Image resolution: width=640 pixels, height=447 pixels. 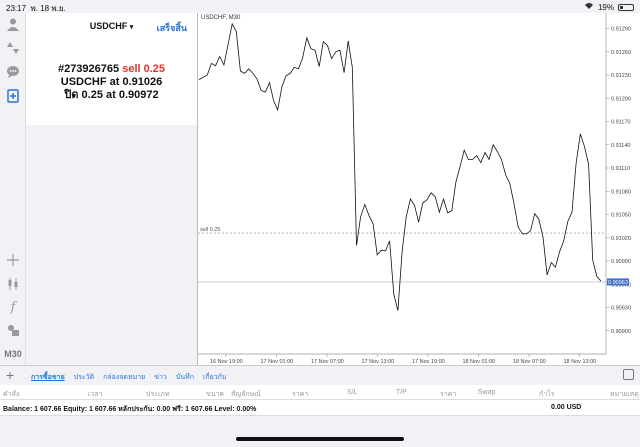 What do you see at coordinates (320, 6) in the screenshot?
I see `status-bar: 23:17 พ. 18 พ.ย. 19%` at bounding box center [320, 6].